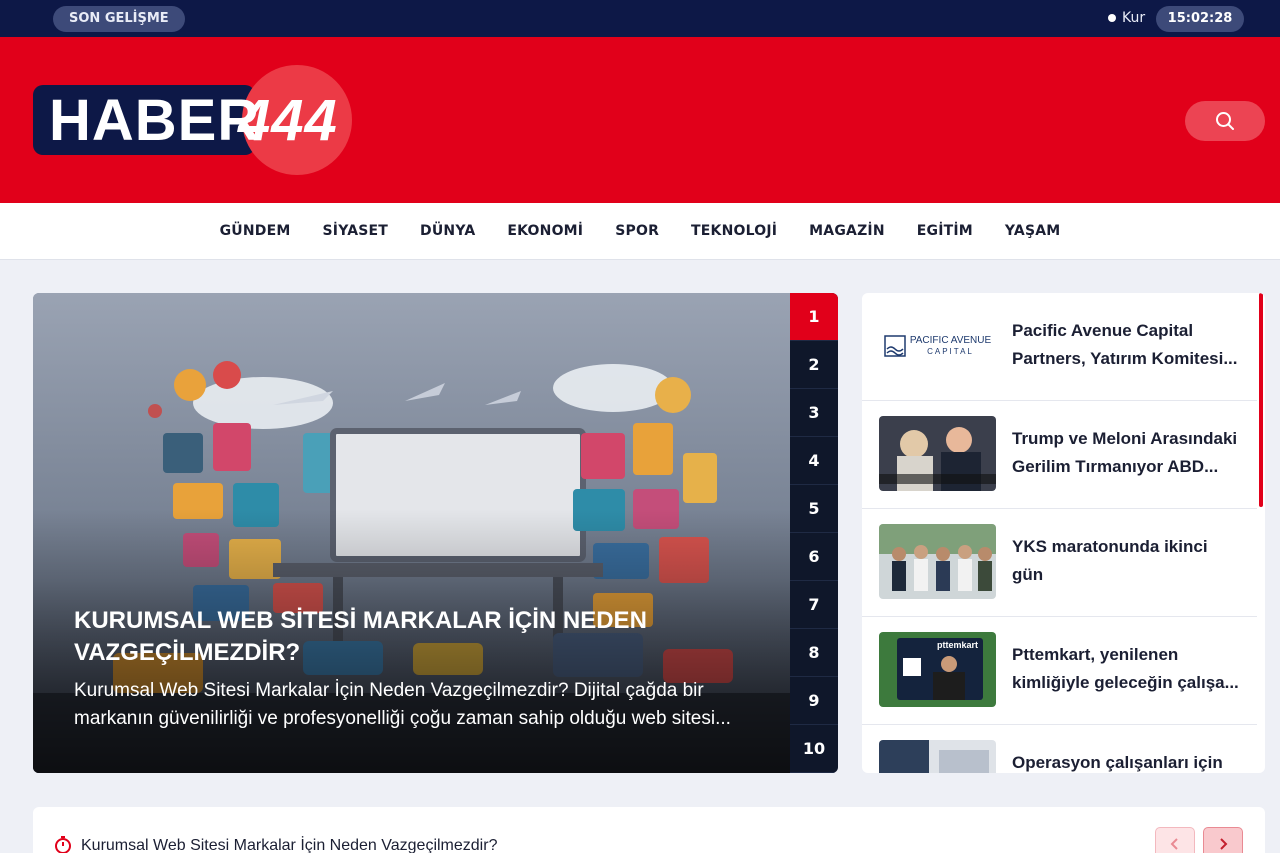  What do you see at coordinates (814, 461) in the screenshot?
I see `slider-page-4: 4` at bounding box center [814, 461].